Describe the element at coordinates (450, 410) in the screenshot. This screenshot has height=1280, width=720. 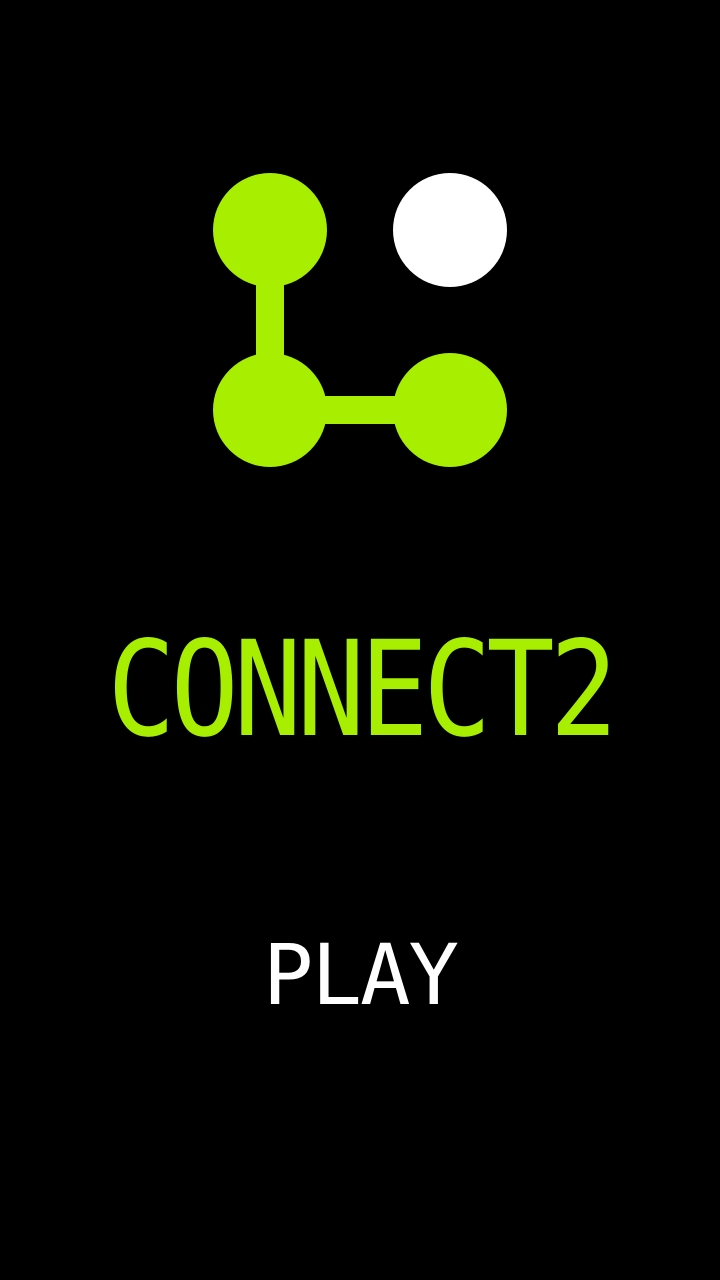
I see `logo-node-bottom-right` at that location.